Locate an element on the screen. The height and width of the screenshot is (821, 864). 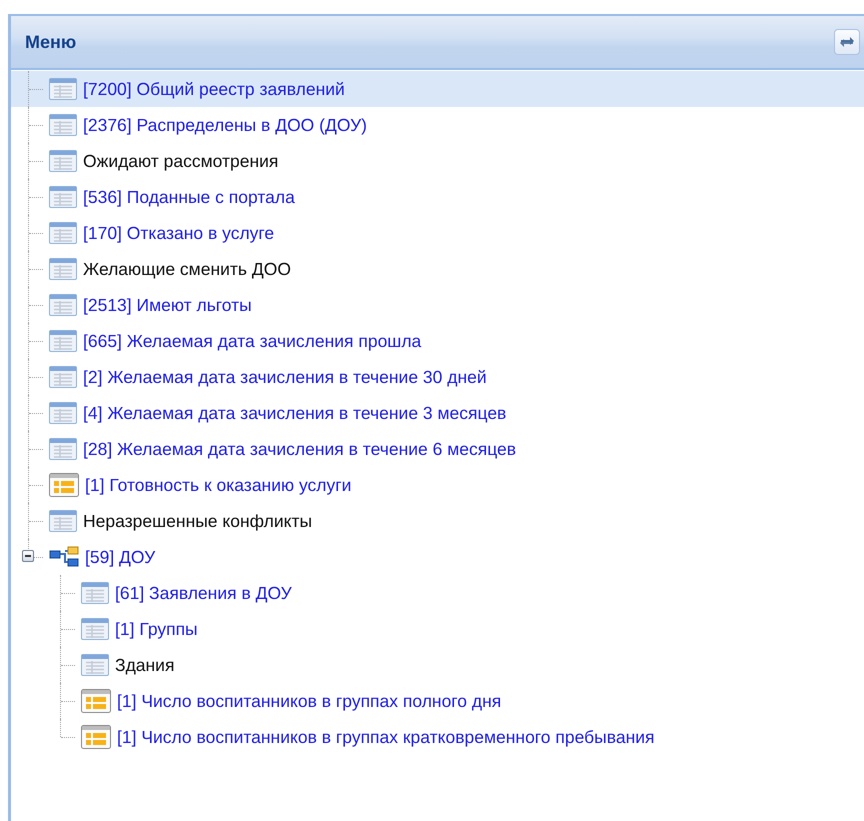
hierarchy-icon is located at coordinates (64, 557).